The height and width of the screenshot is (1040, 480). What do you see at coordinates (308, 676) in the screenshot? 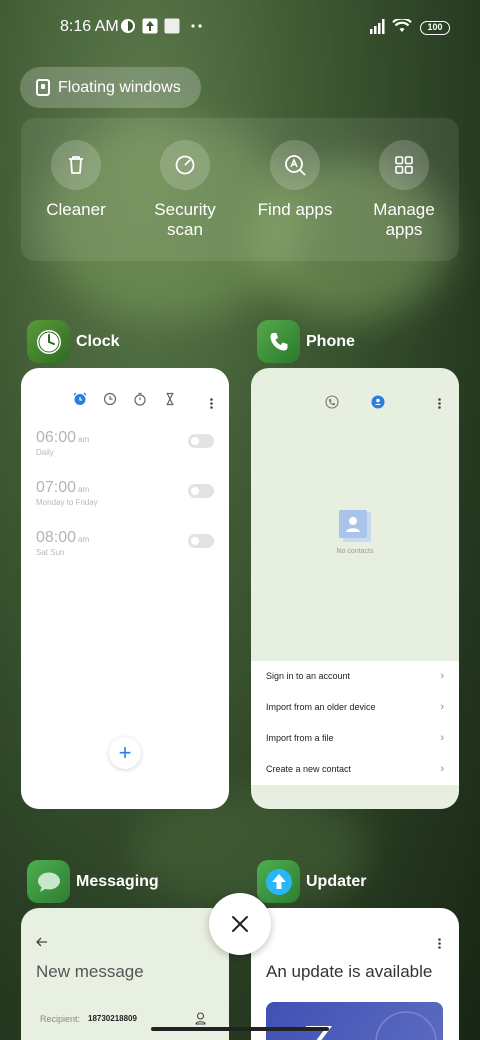
I see `sheet-row-label: Sign in to an account` at bounding box center [308, 676].